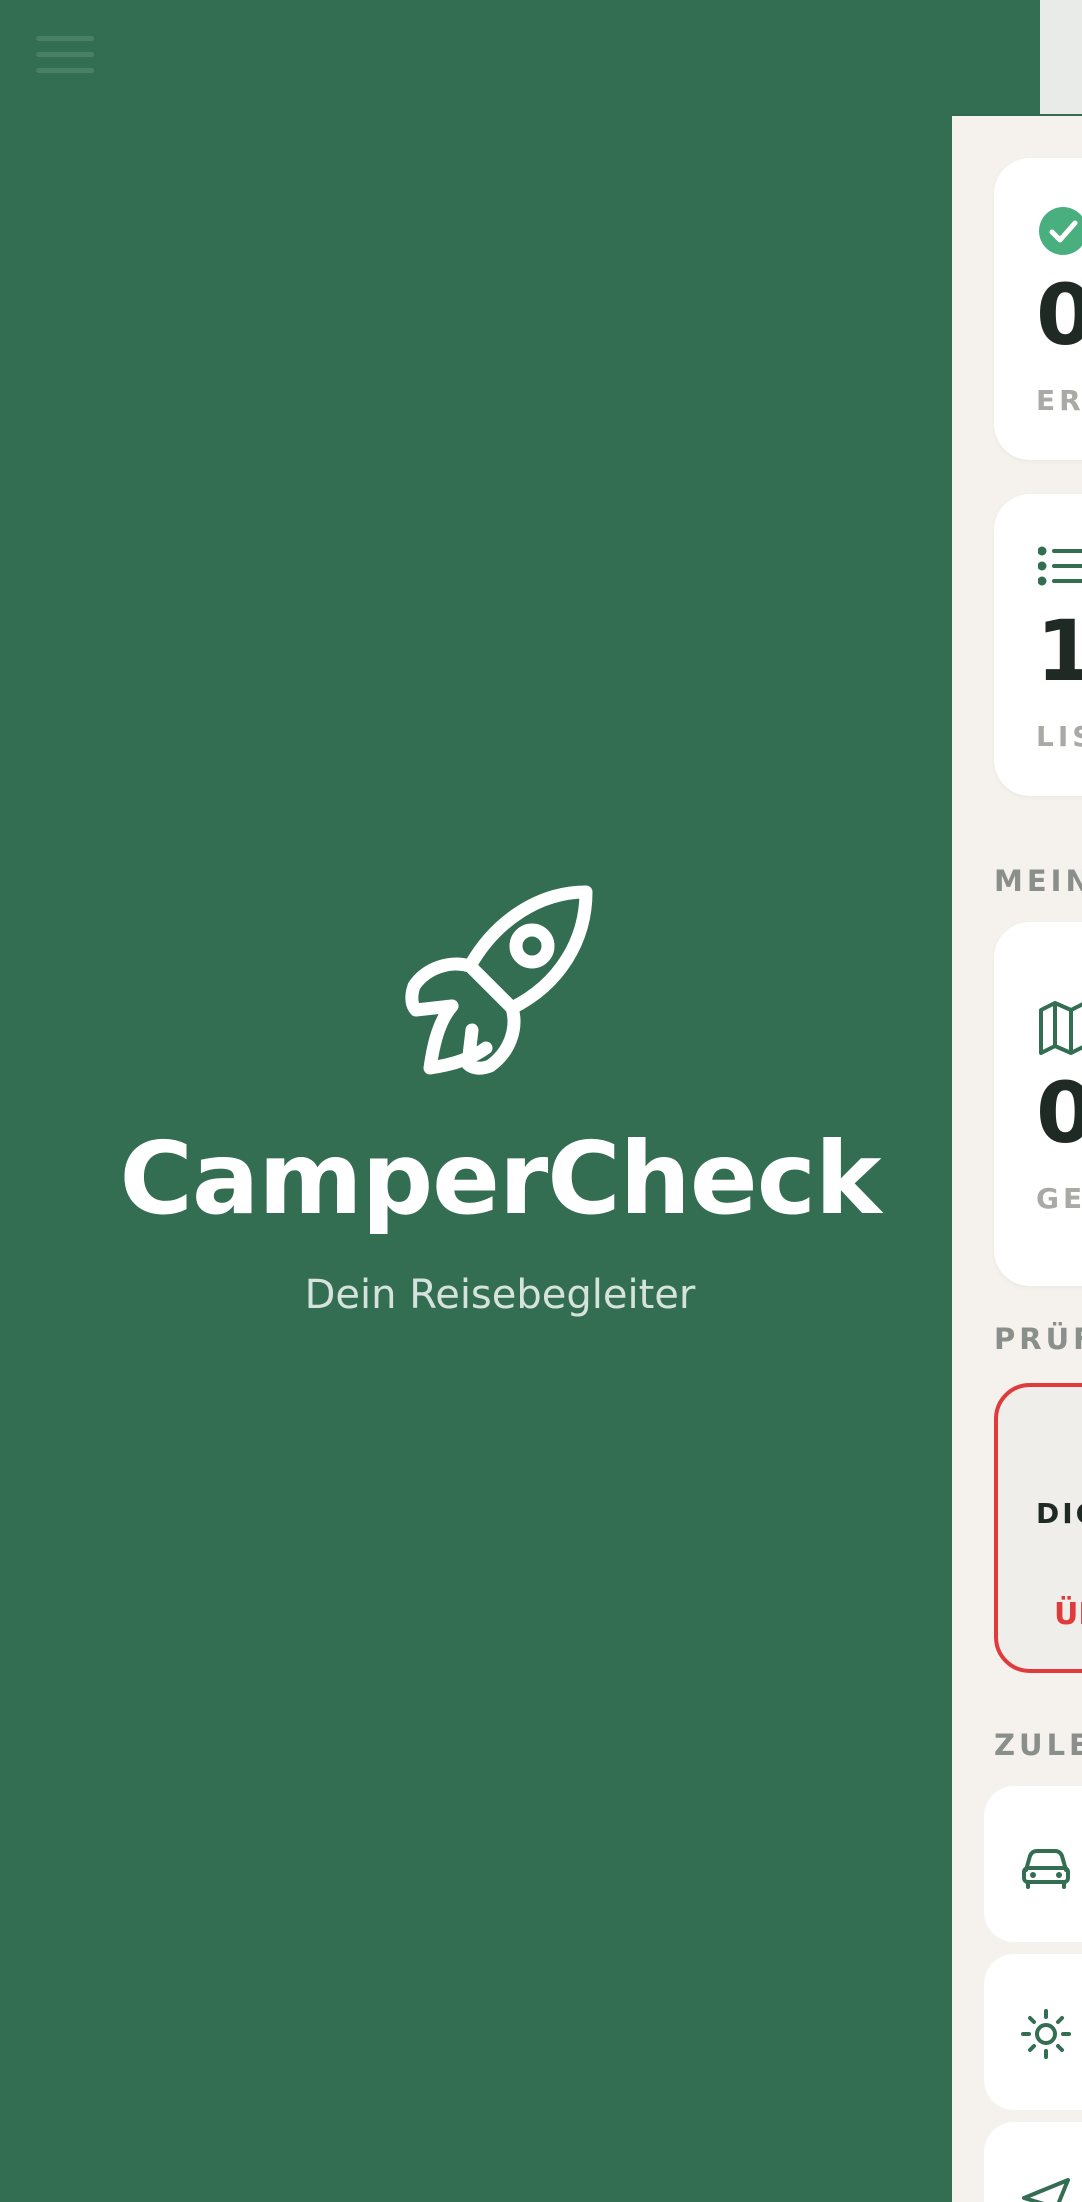 This screenshot has height=2202, width=1082. What do you see at coordinates (65, 57) in the screenshot?
I see `menu-icon` at bounding box center [65, 57].